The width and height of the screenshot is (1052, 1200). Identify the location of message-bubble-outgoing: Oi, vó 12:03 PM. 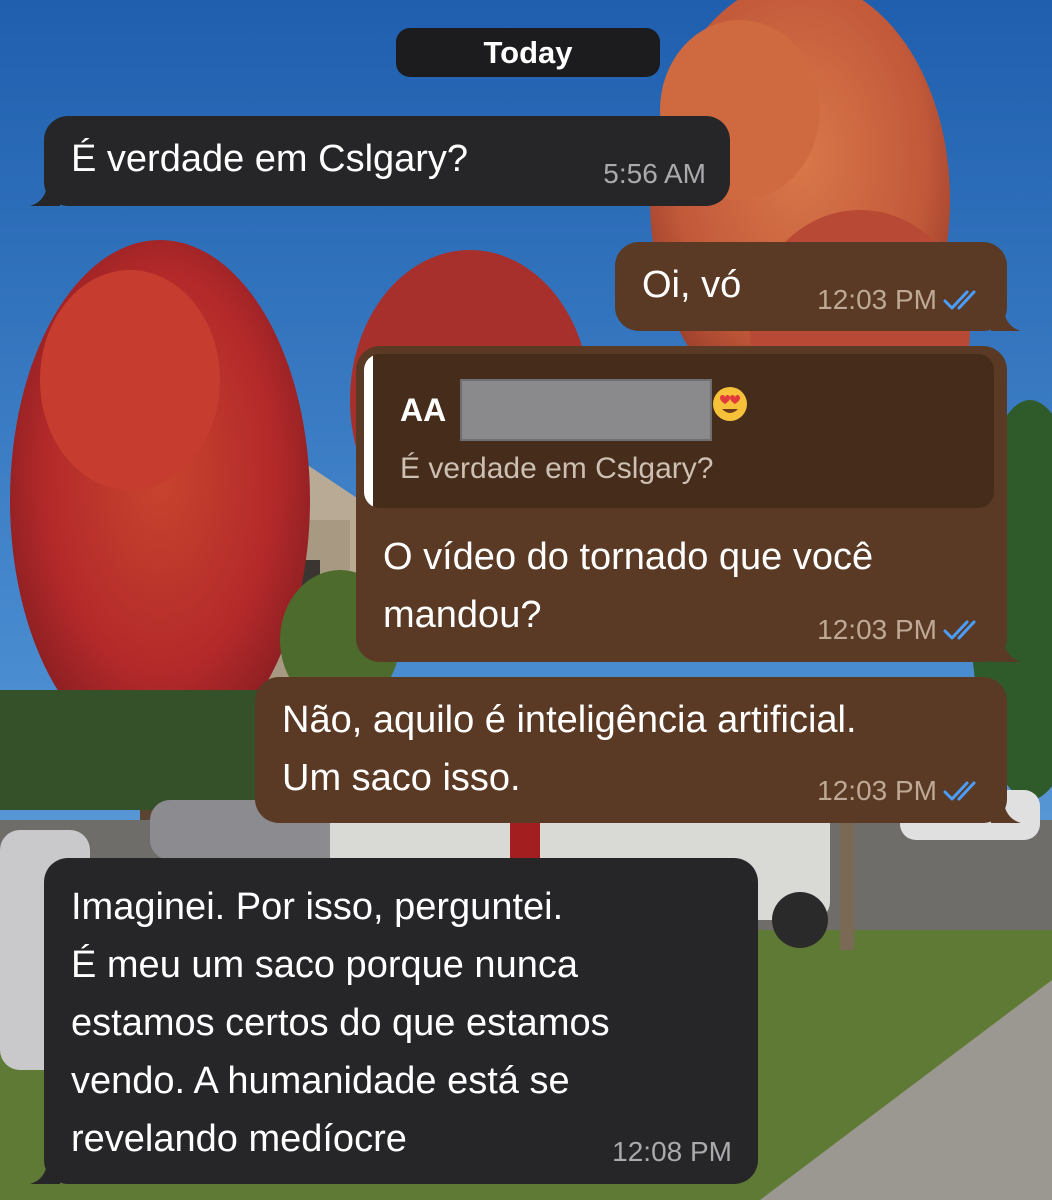
(818, 286).